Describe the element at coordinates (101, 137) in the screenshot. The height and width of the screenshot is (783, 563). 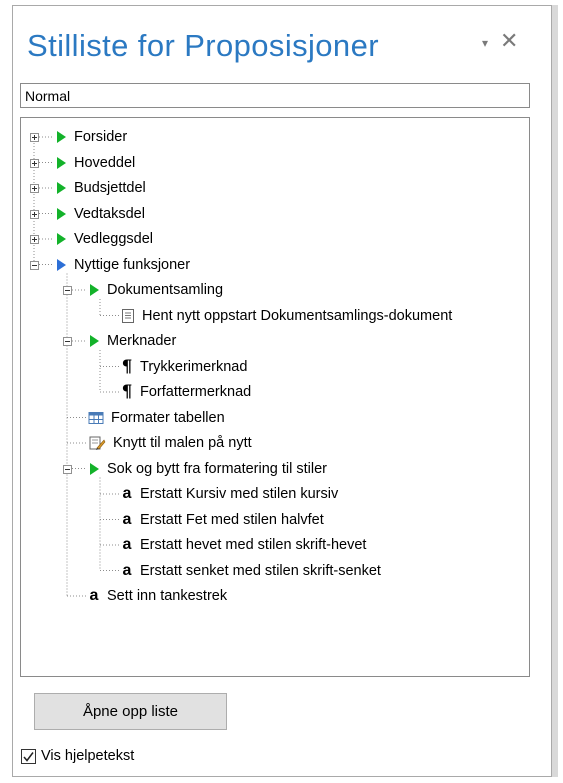
I see `tree-item-label: Forsider` at that location.